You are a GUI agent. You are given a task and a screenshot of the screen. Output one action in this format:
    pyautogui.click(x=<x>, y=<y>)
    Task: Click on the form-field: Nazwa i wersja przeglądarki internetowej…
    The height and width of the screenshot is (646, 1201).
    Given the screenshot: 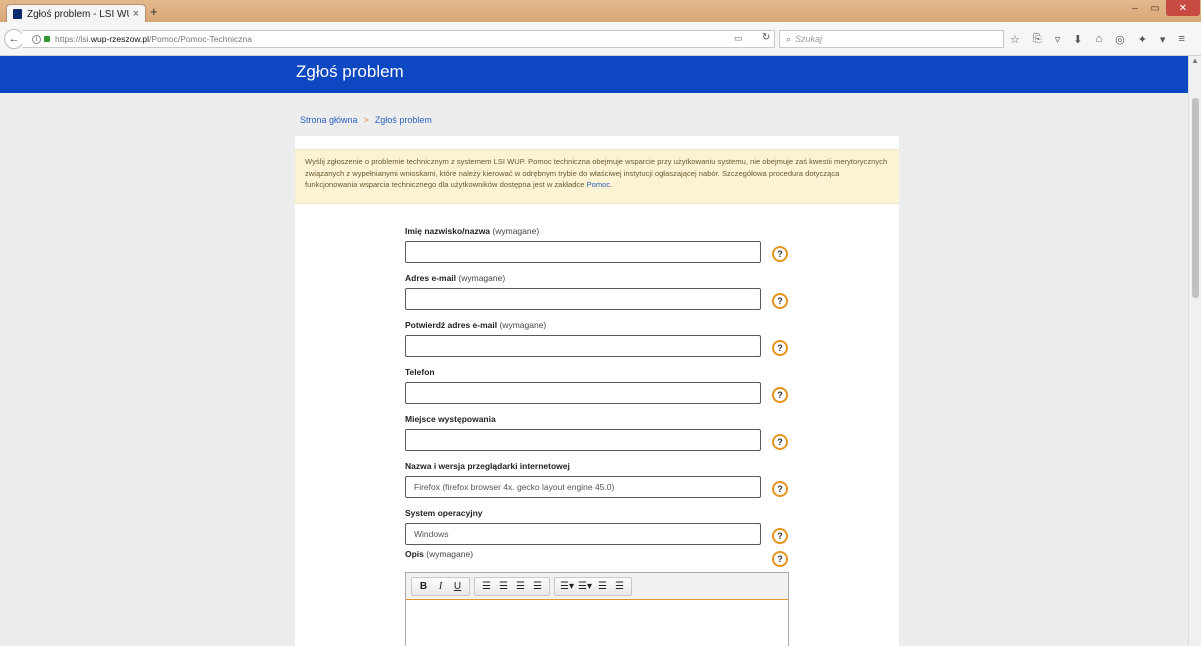 What is the action you would take?
    pyautogui.click(x=605, y=479)
    